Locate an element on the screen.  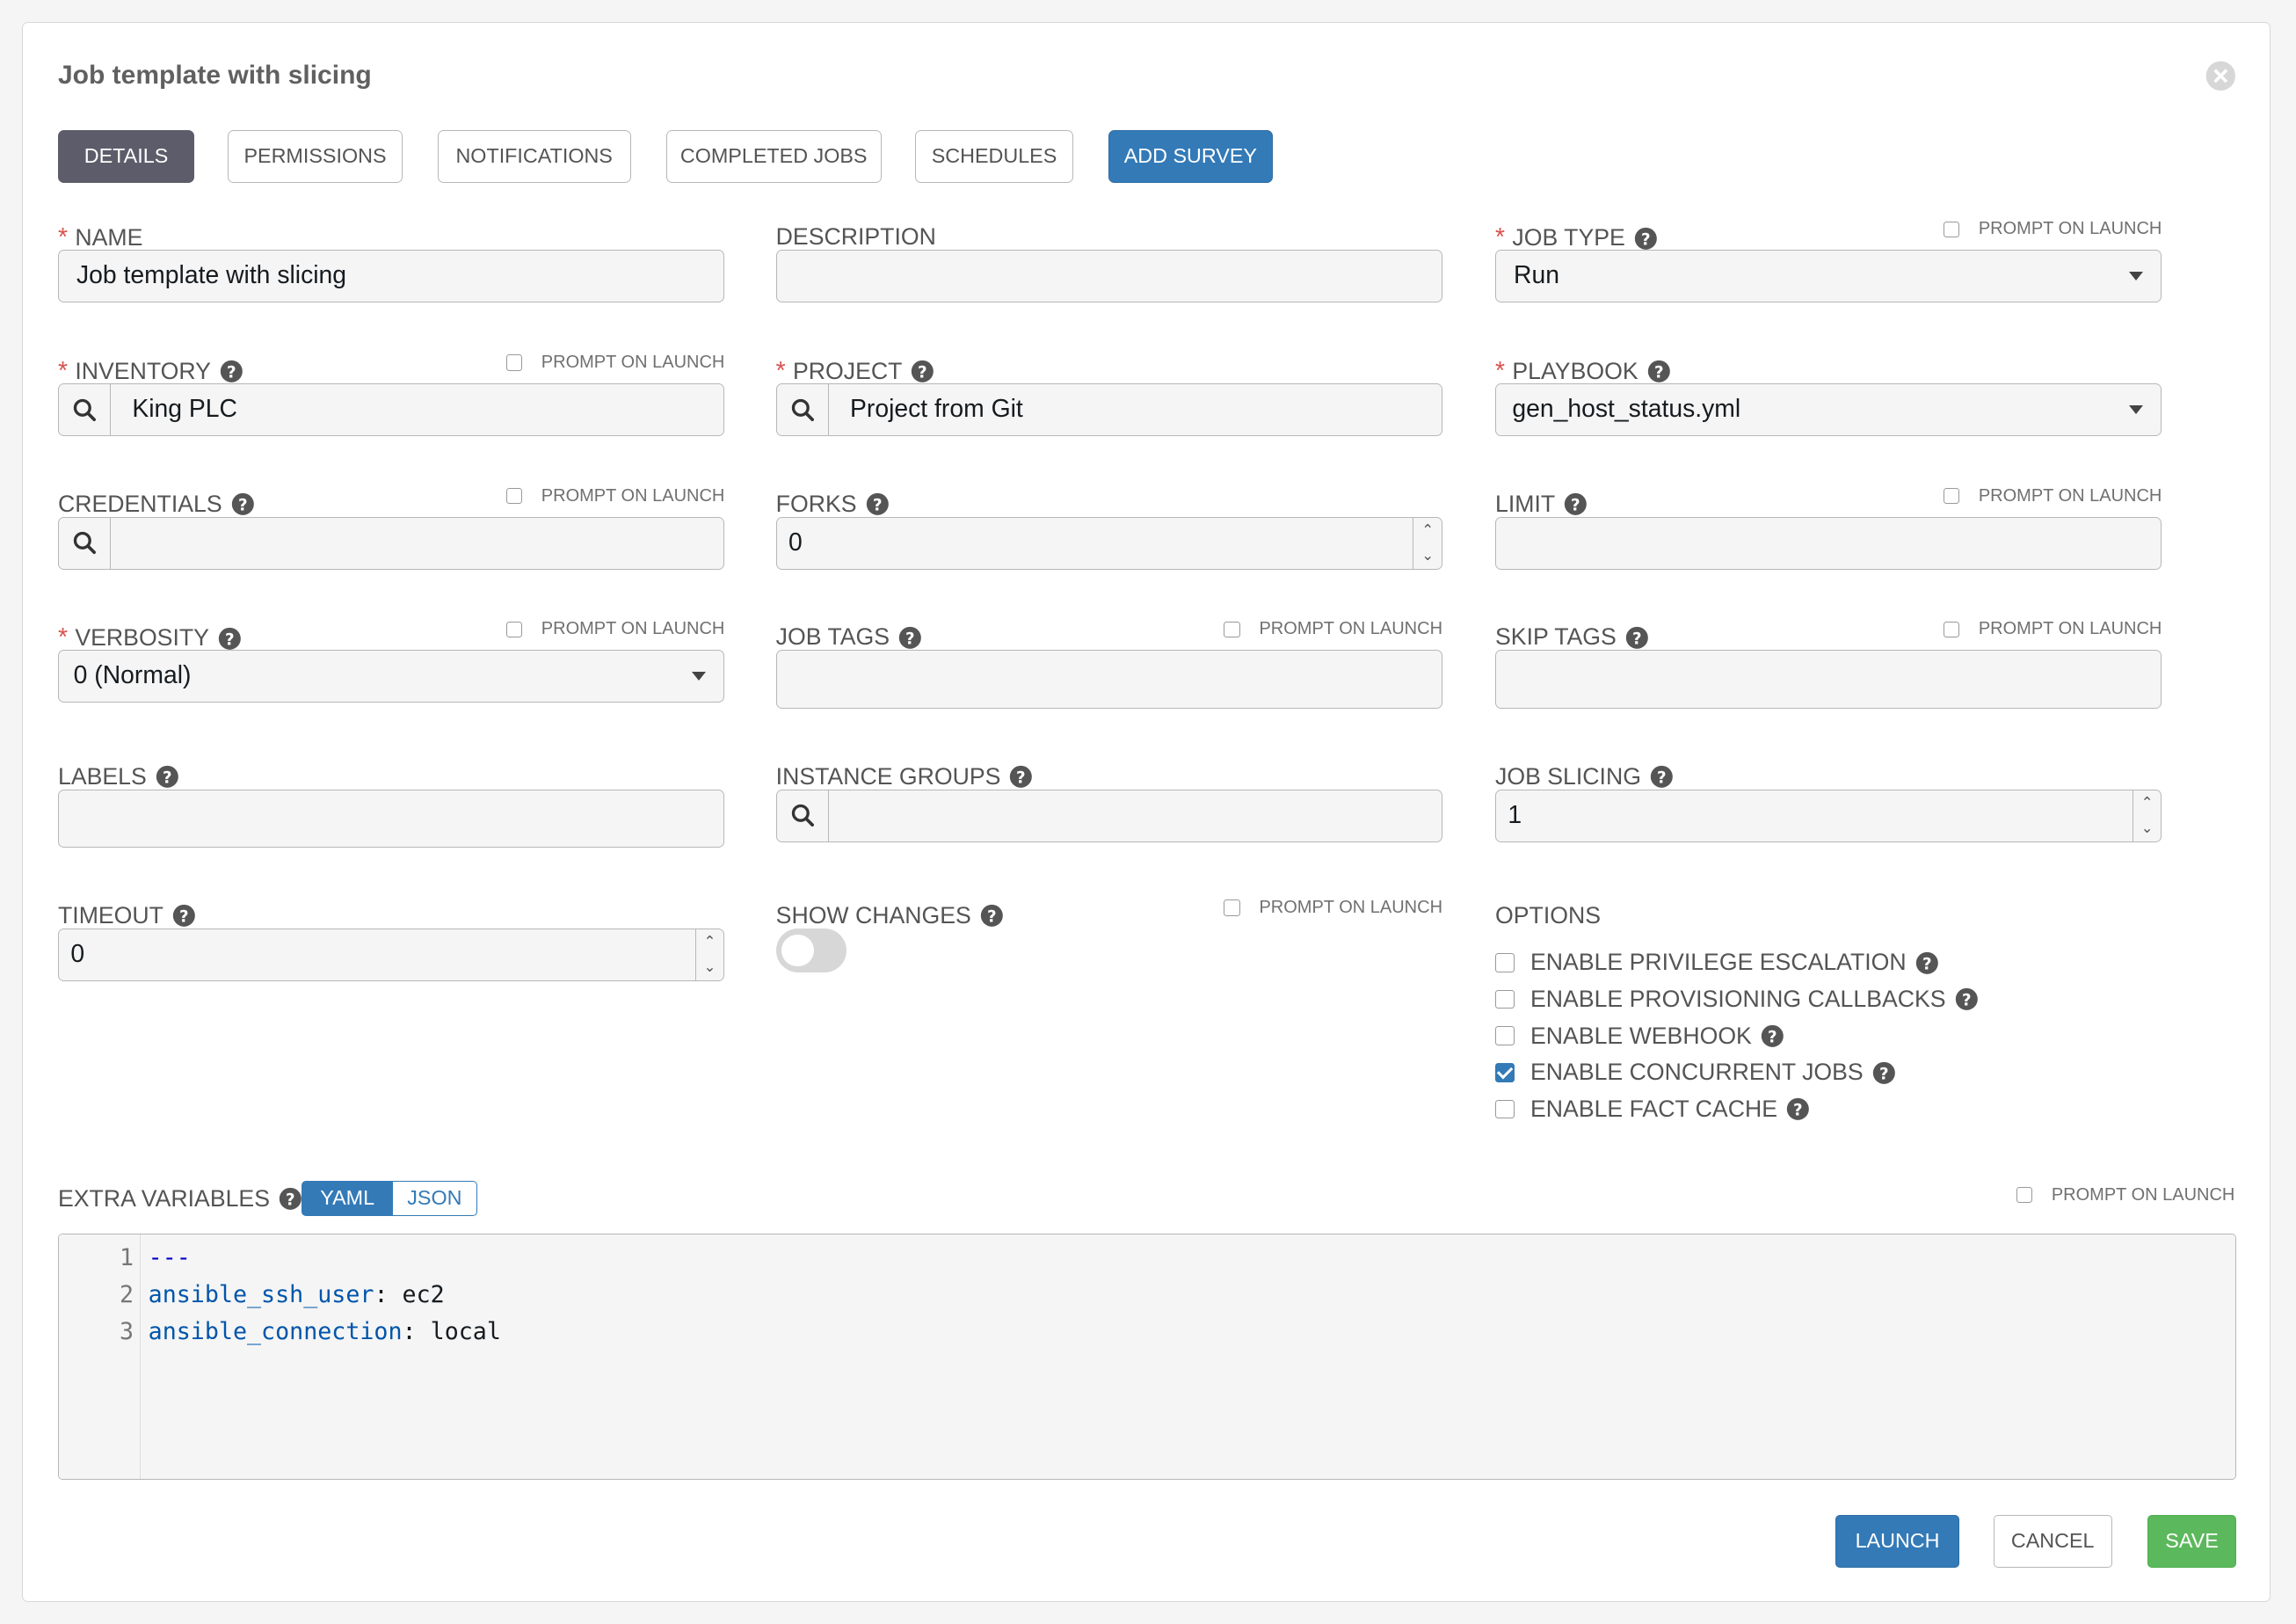
skip-tags-prompt-on-launch: PROMPT ON LAUNCH is located at coordinates (2052, 629).